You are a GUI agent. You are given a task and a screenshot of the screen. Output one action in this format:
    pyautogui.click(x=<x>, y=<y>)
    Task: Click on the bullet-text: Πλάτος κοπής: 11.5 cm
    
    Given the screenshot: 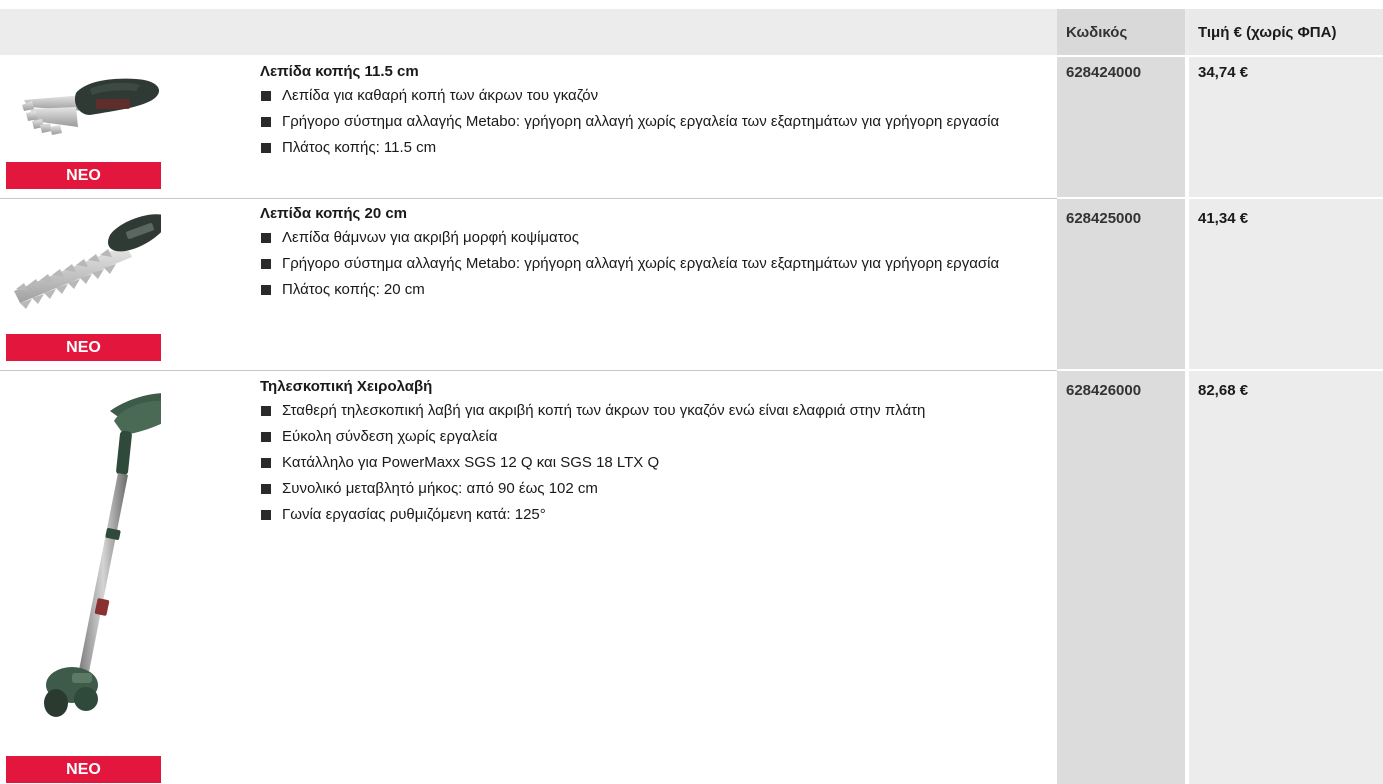 What is the action you would take?
    pyautogui.click(x=359, y=147)
    